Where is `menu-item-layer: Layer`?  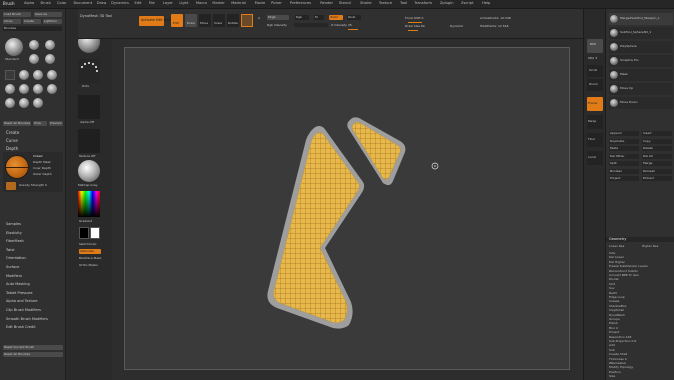 menu-item-layer: Layer is located at coordinates (168, 3).